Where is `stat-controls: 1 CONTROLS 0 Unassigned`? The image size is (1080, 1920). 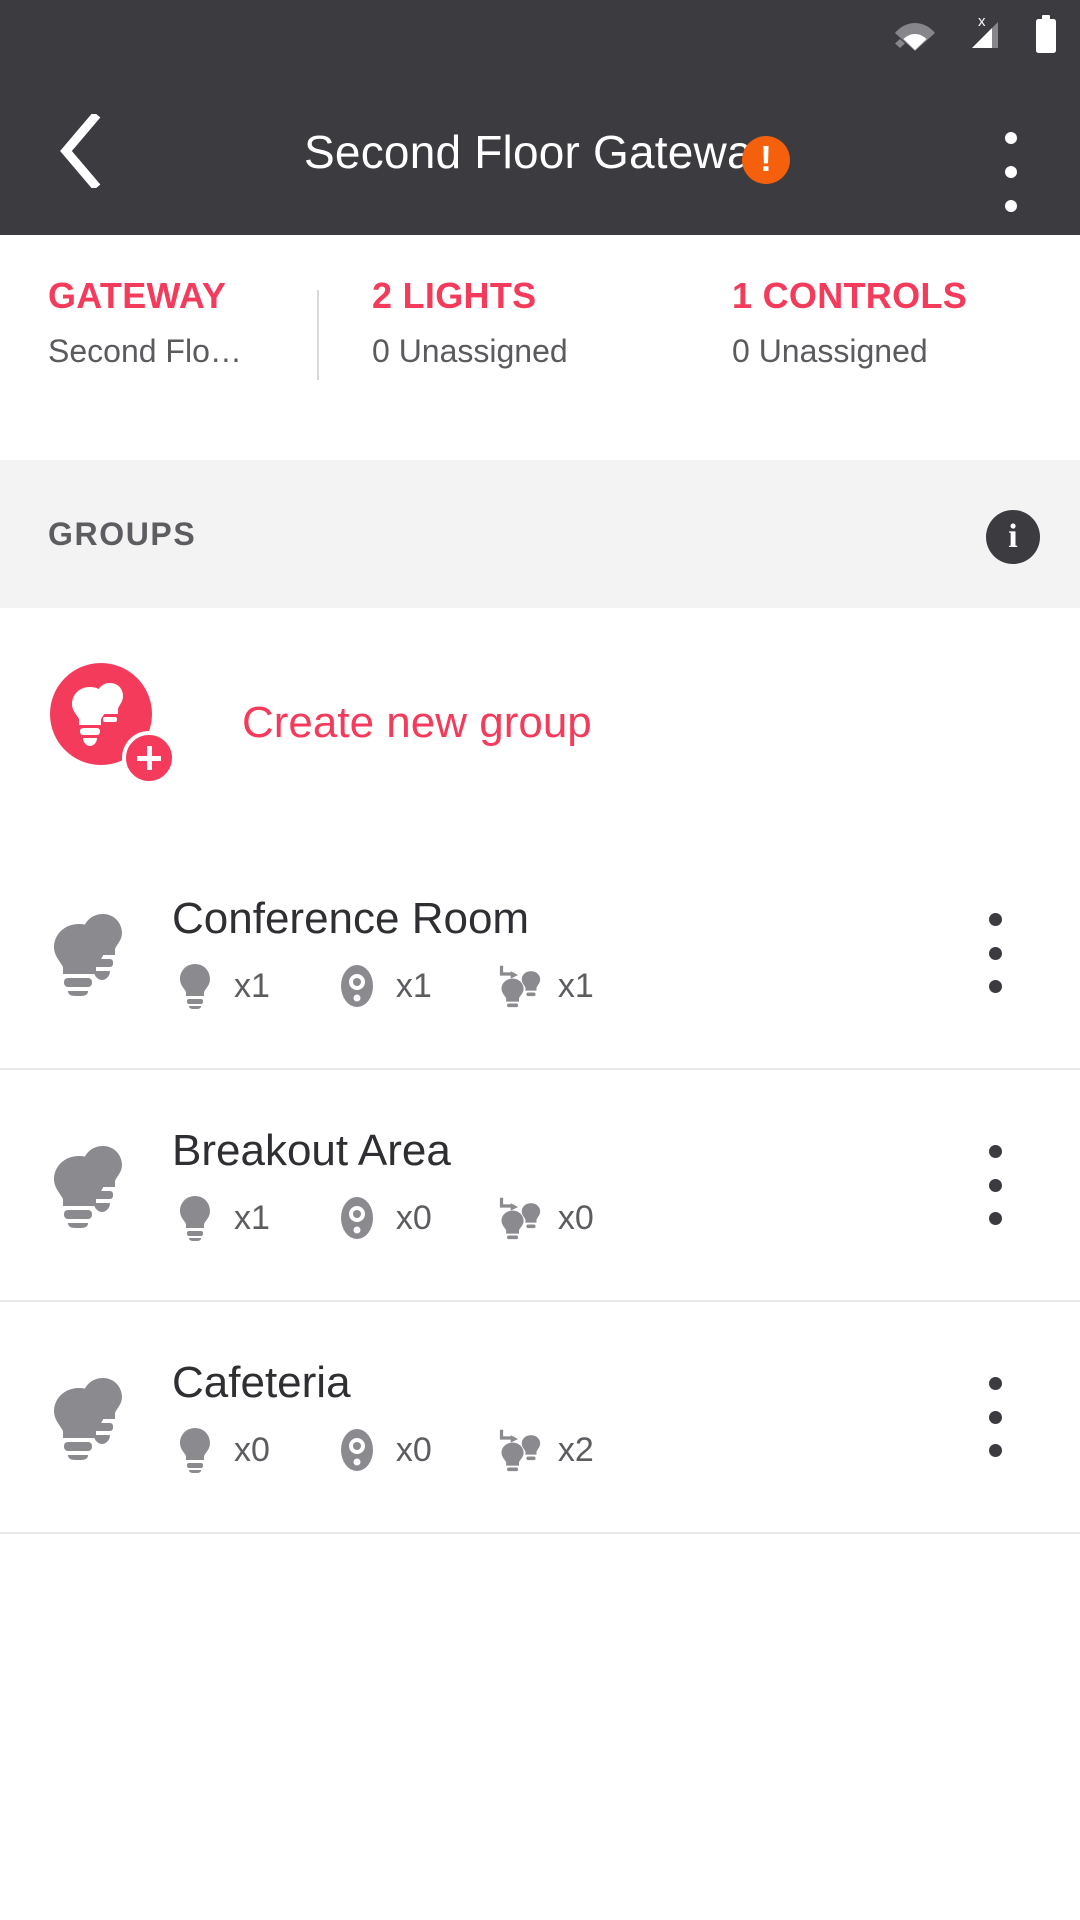 stat-controls: 1 CONTROLS 0 Unassigned is located at coordinates (875, 303).